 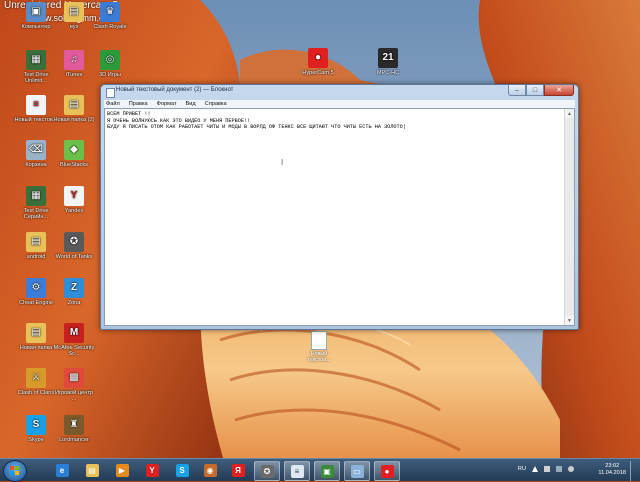 What do you see at coordinates (74, 196) in the screenshot?
I see `yandex-icon: Y` at bounding box center [74, 196].